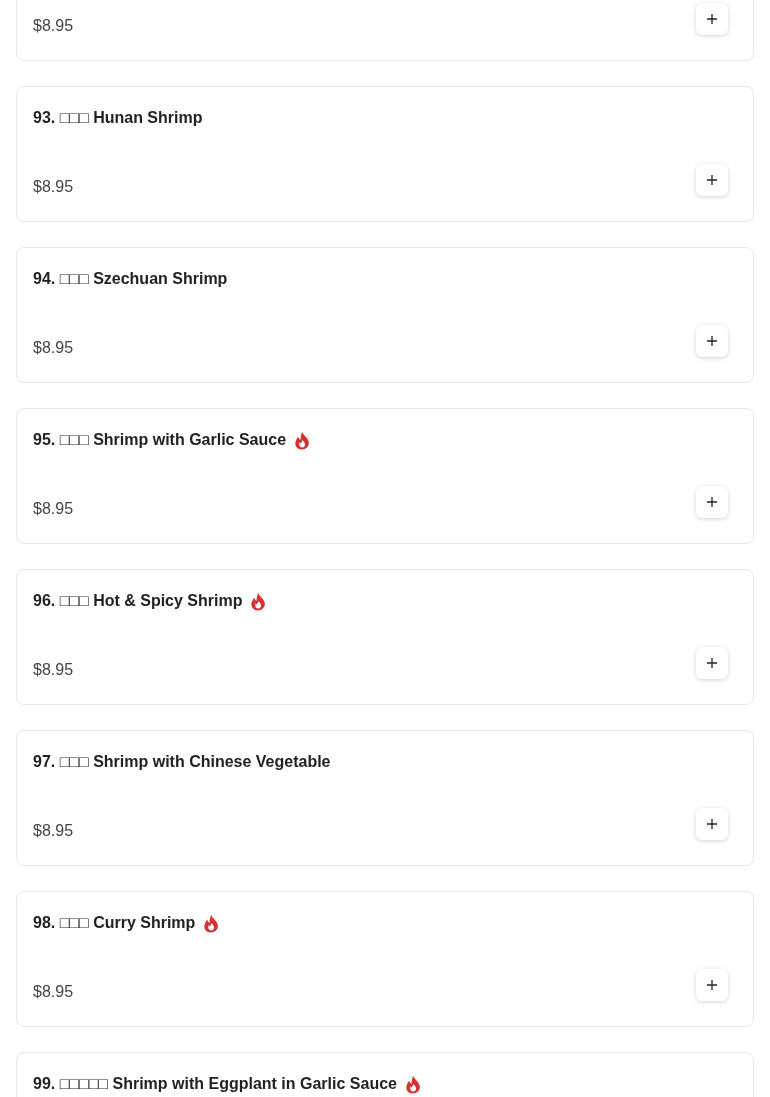 Image resolution: width=770 pixels, height=1097 pixels. Describe the element at coordinates (215, 1084) in the screenshot. I see `item-title: 99. □□□□□ Shrimp with Eggplant in Garlic Sauce` at that location.